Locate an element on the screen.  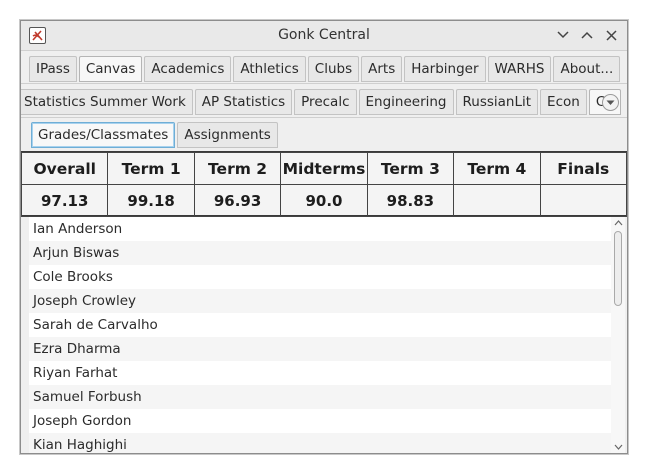
tab-ap-statistics: AP Statistics is located at coordinates (243, 102).